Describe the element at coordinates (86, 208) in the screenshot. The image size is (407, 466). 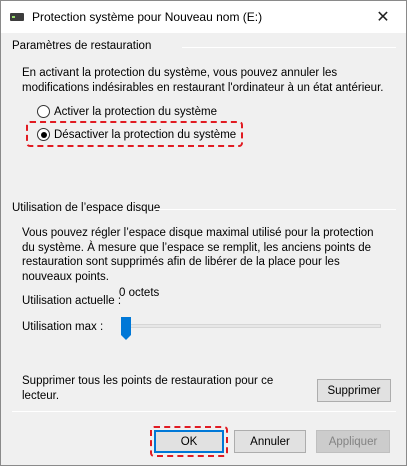
I see `disk-usage-heading: Utilisation de l’espace disque` at that location.